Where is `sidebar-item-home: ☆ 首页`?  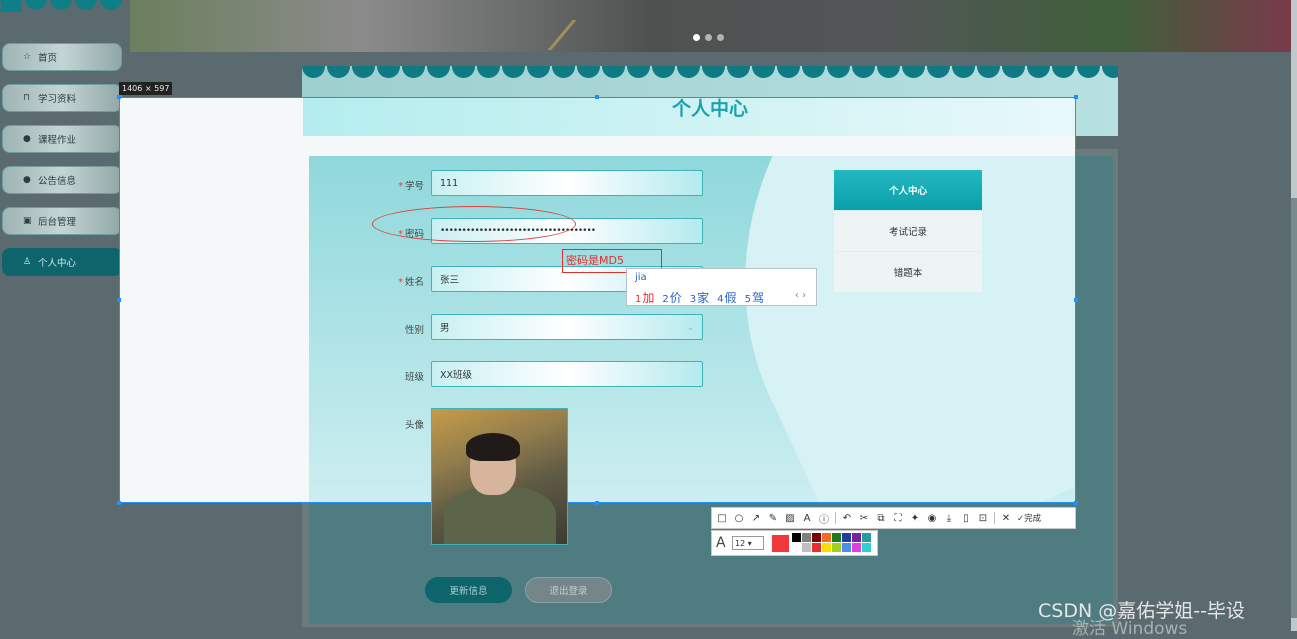 sidebar-item-home: ☆ 首页 is located at coordinates (62, 57).